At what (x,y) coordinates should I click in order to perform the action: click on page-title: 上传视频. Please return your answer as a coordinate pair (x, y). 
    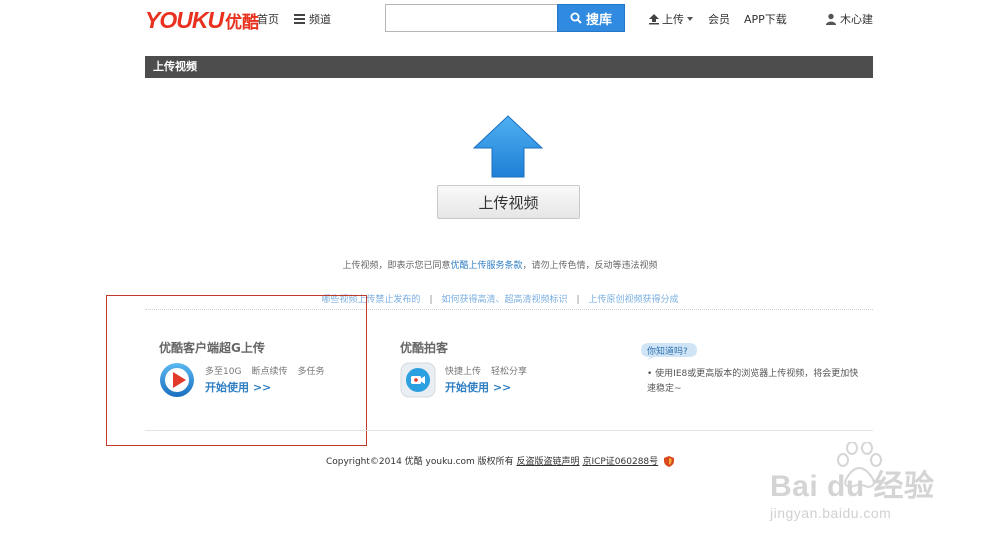
    Looking at the image, I should click on (509, 67).